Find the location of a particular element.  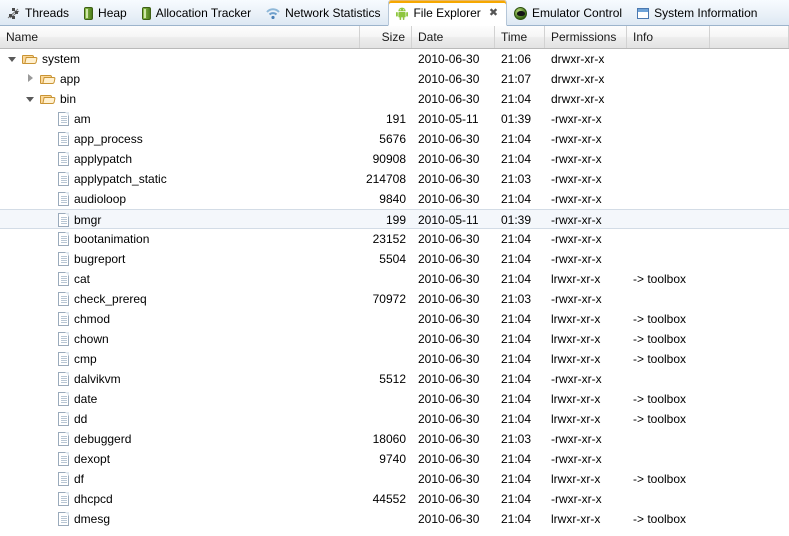

column-header-time: Time is located at coordinates (520, 37).